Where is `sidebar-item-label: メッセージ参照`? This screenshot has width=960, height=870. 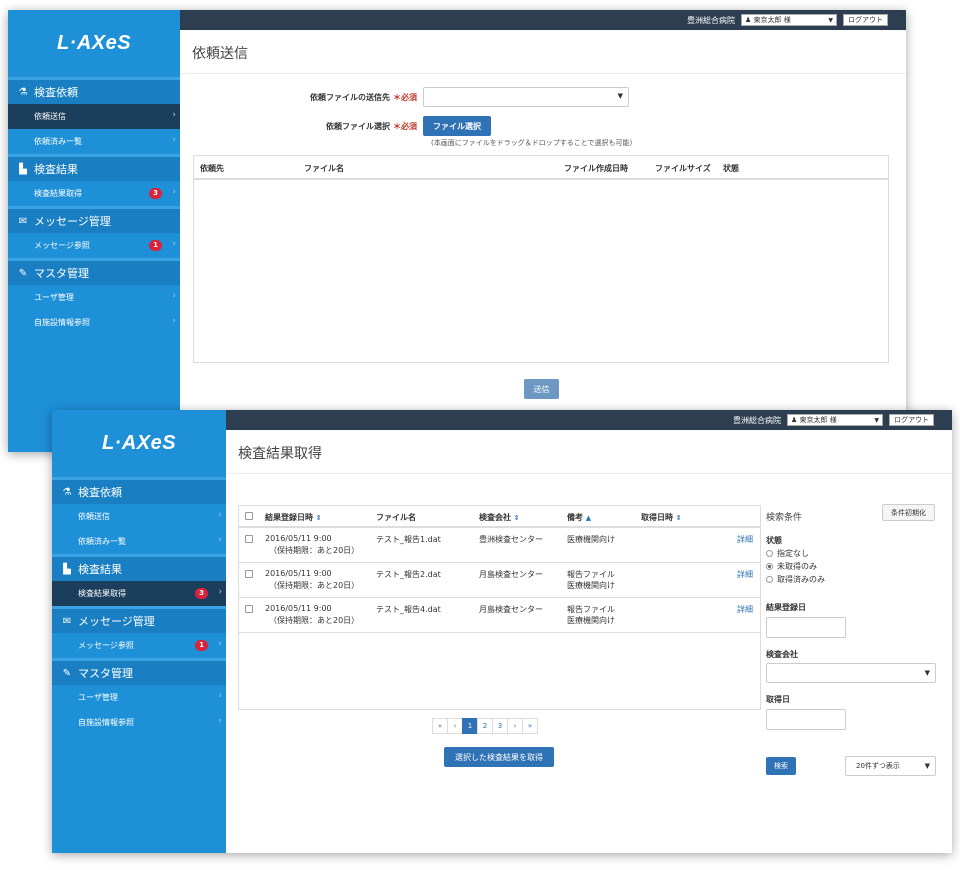
sidebar-item-label: メッセージ参照 is located at coordinates (106, 645).